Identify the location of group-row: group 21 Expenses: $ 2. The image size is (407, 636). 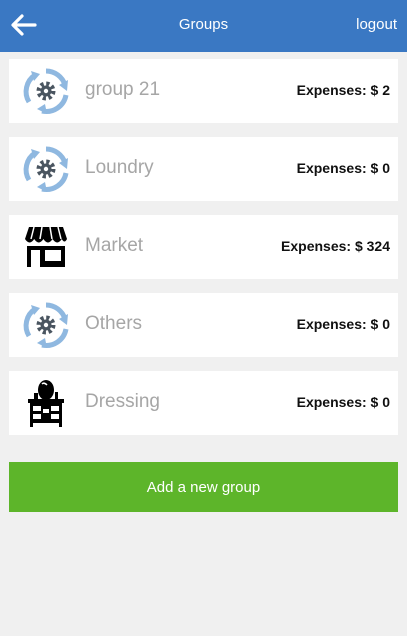
(203, 91).